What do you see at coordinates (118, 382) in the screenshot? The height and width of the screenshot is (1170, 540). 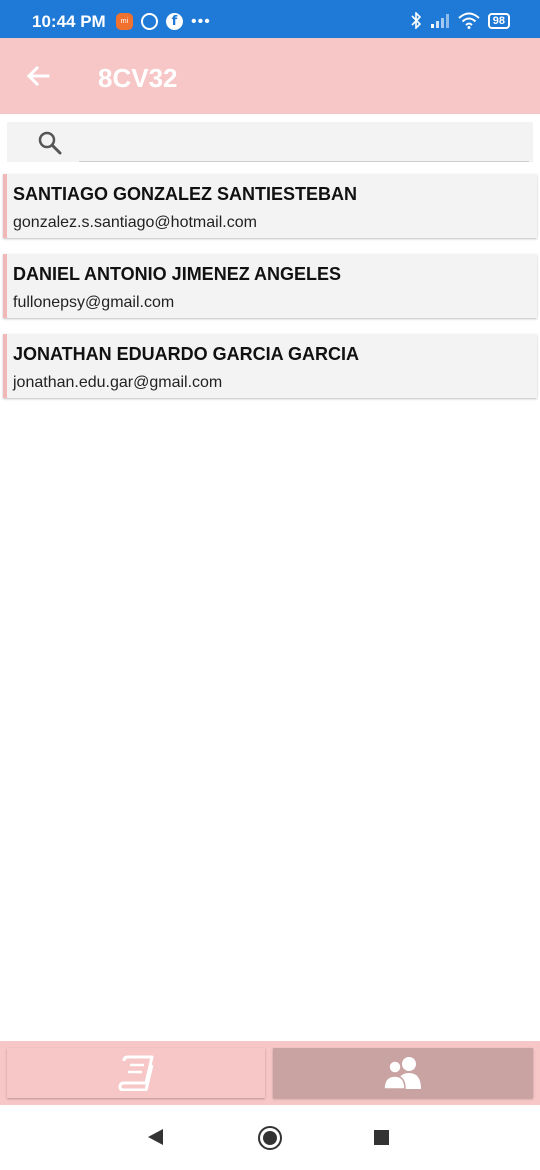 I see `contact-email: jonathan.edu.gar@gmail.com` at bounding box center [118, 382].